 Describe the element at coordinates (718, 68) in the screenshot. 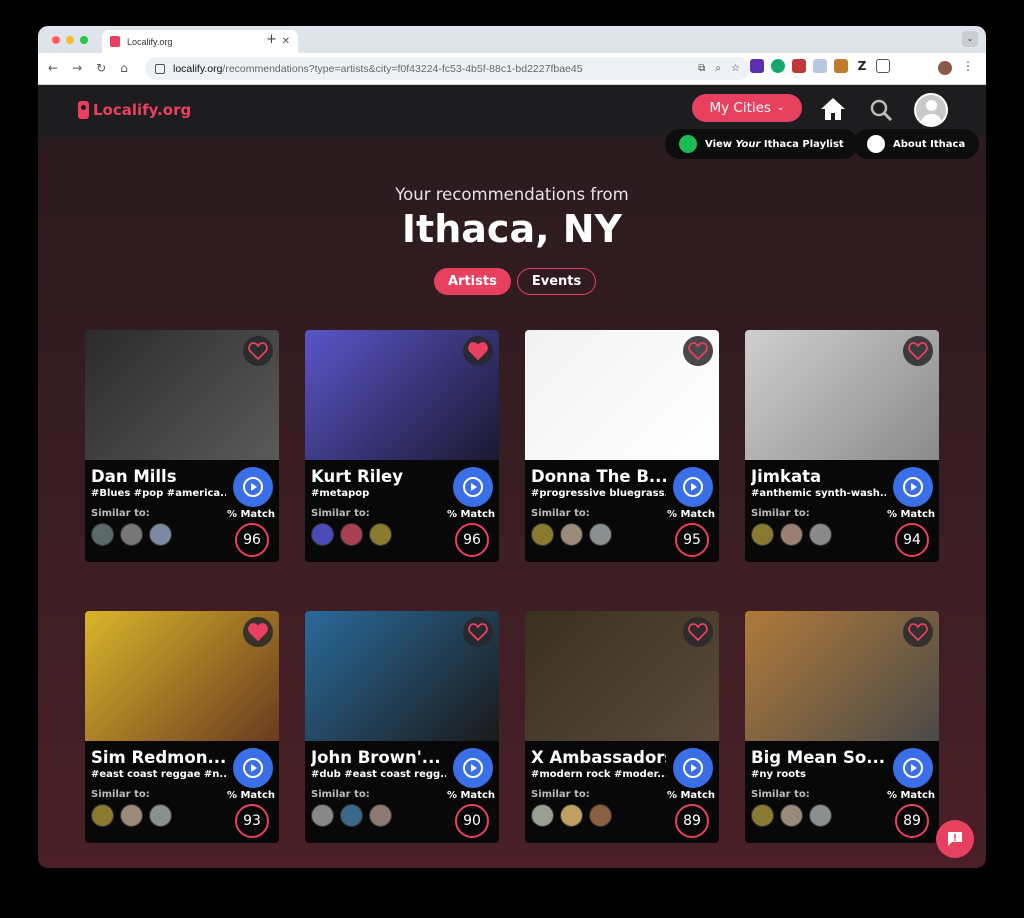

I see `zoom-icon: ⌕` at that location.